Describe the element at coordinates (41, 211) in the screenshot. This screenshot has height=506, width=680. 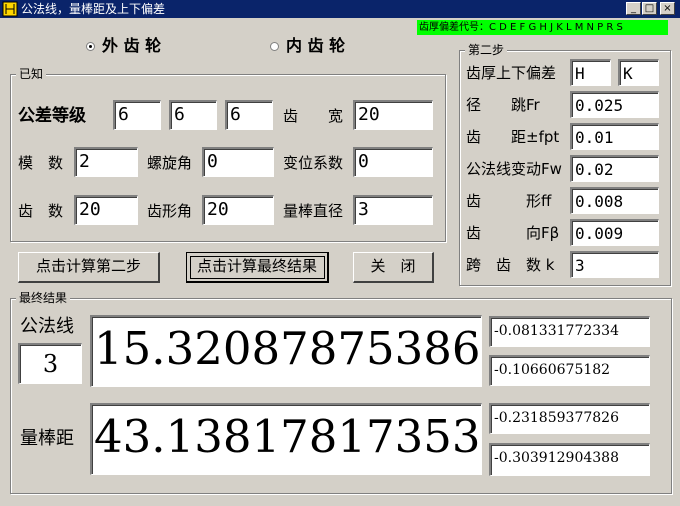
I see `teeth-label: 齿 数` at that location.